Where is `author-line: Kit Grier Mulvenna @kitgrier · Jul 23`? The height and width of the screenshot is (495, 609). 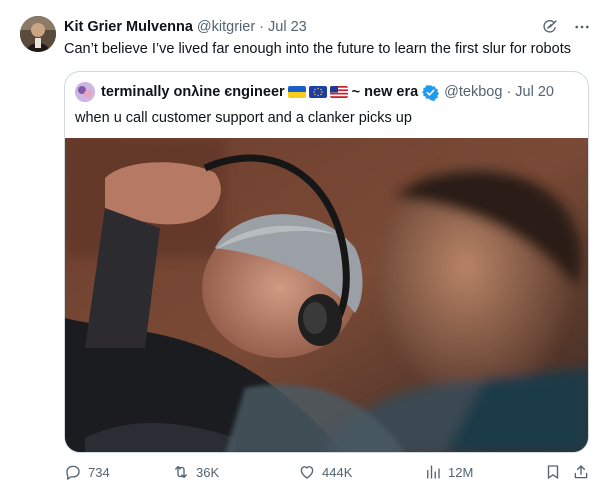 author-line: Kit Grier Mulvenna @kitgrier · Jul 23 is located at coordinates (185, 27).